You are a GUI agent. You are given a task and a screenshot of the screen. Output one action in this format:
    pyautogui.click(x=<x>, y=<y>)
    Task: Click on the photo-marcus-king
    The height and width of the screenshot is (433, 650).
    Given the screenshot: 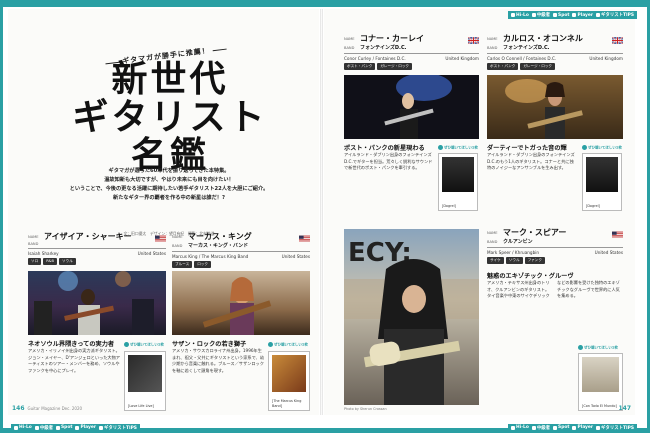 What is the action you would take?
    pyautogui.click(x=241, y=303)
    